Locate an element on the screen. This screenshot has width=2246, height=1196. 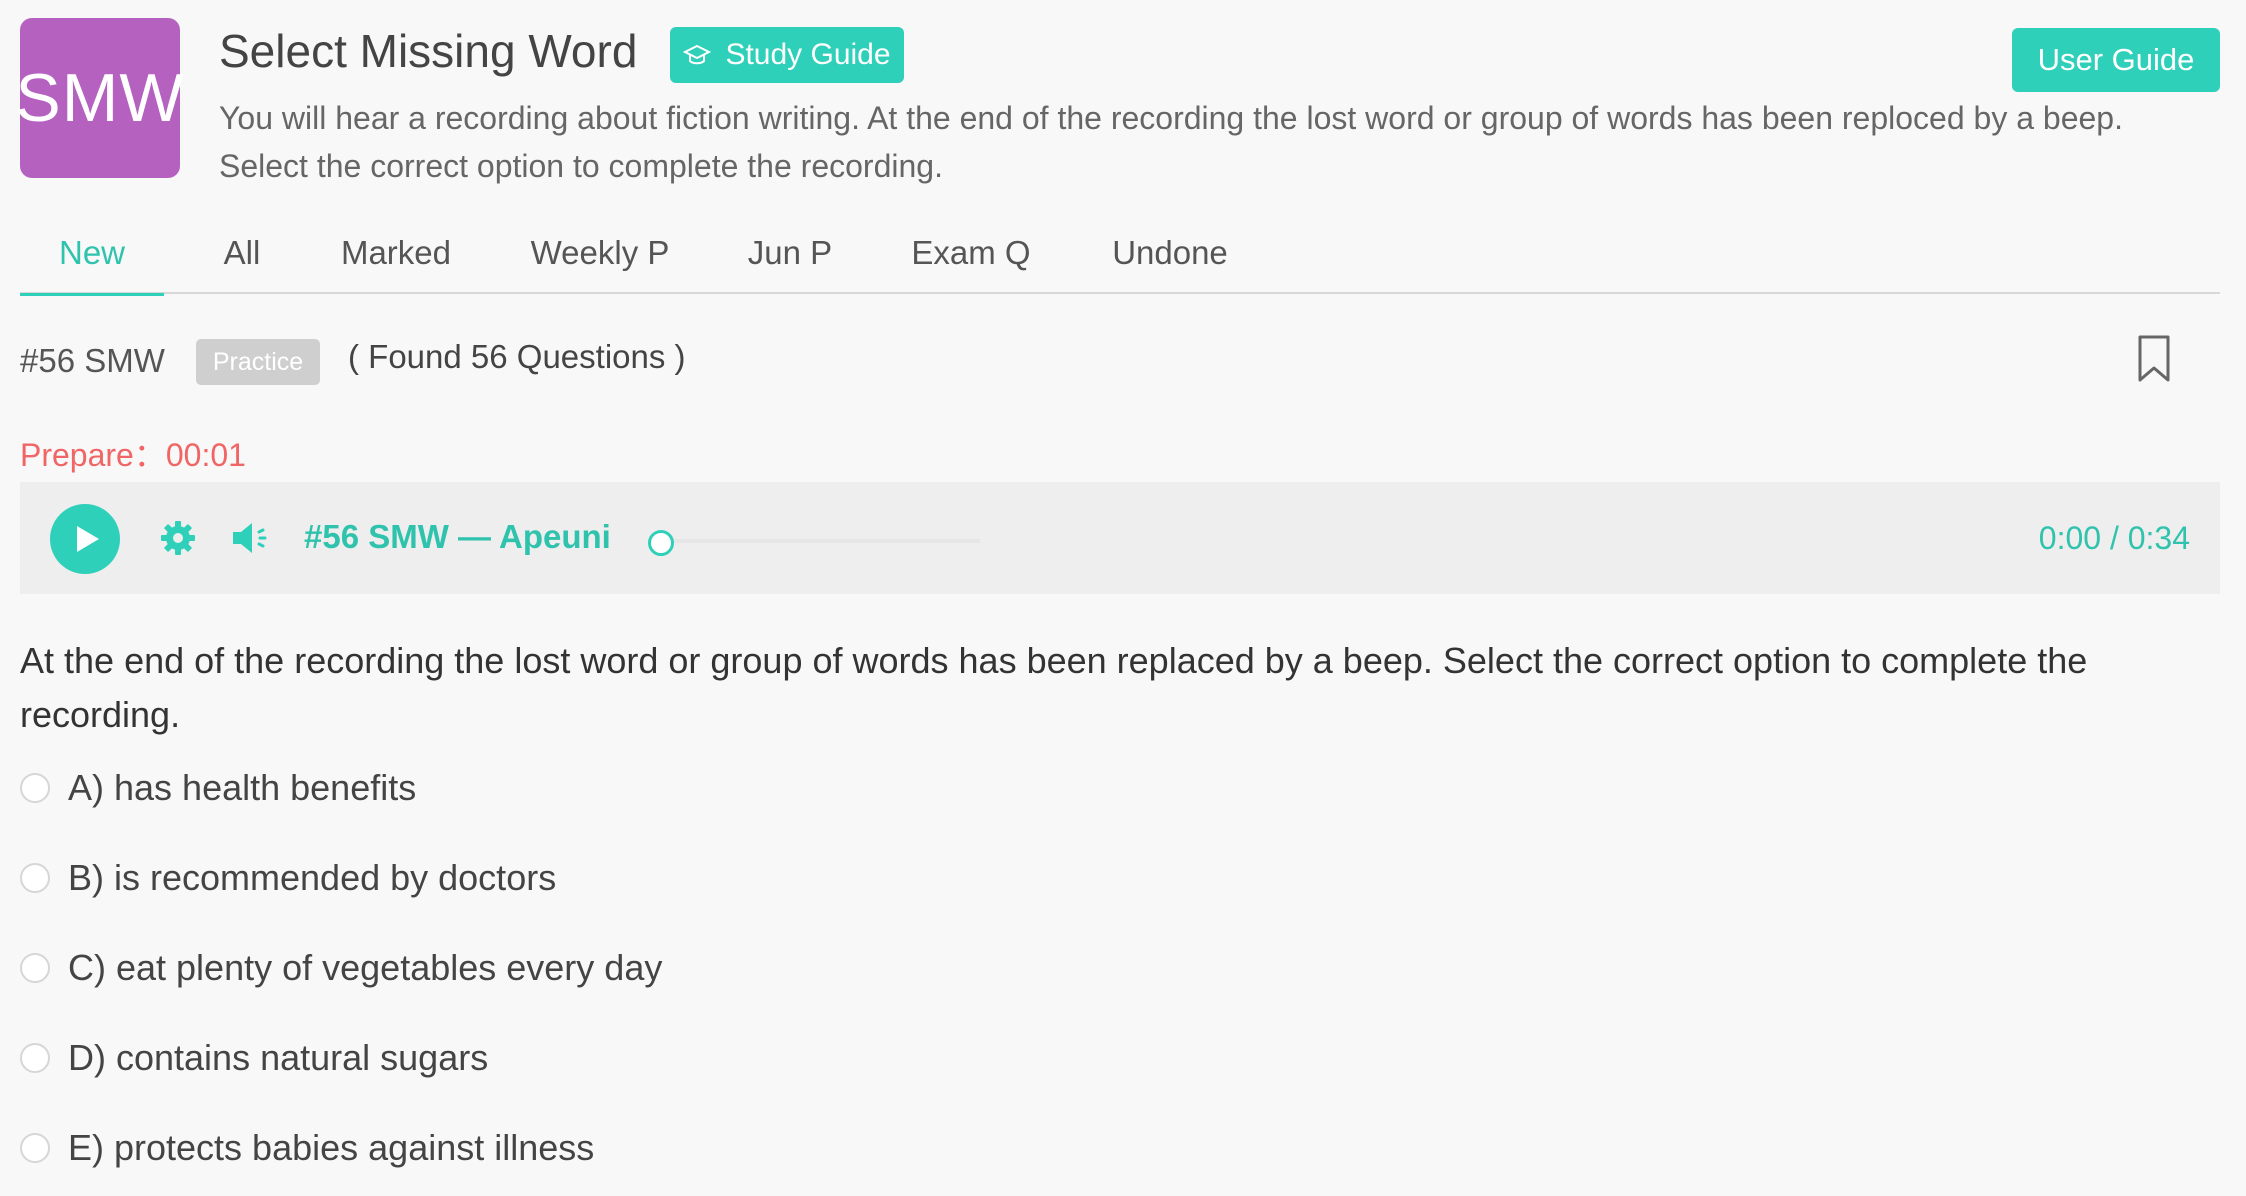
tab-new: New is located at coordinates (92, 254).